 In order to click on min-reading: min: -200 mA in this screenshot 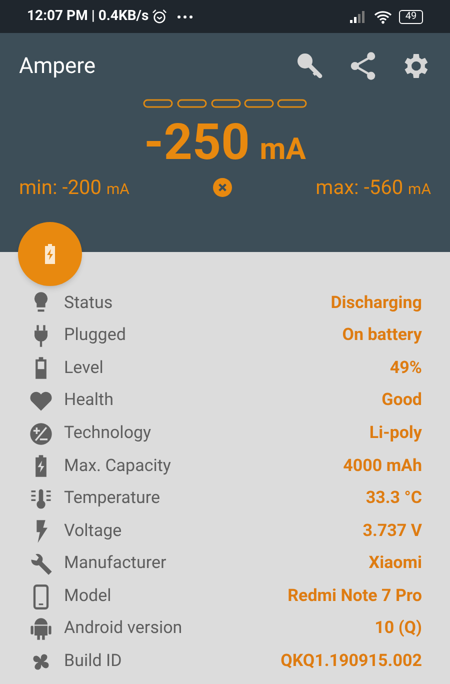, I will do `click(74, 187)`.